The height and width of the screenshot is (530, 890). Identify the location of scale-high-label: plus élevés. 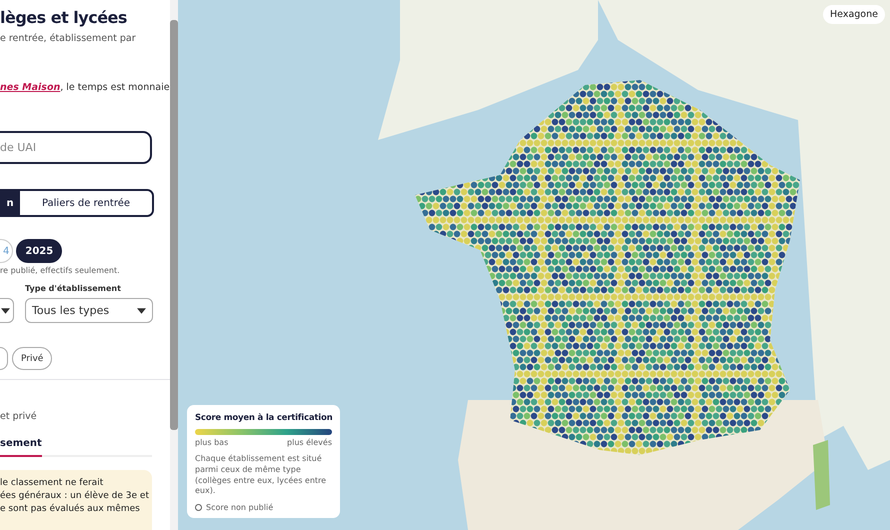
(309, 442).